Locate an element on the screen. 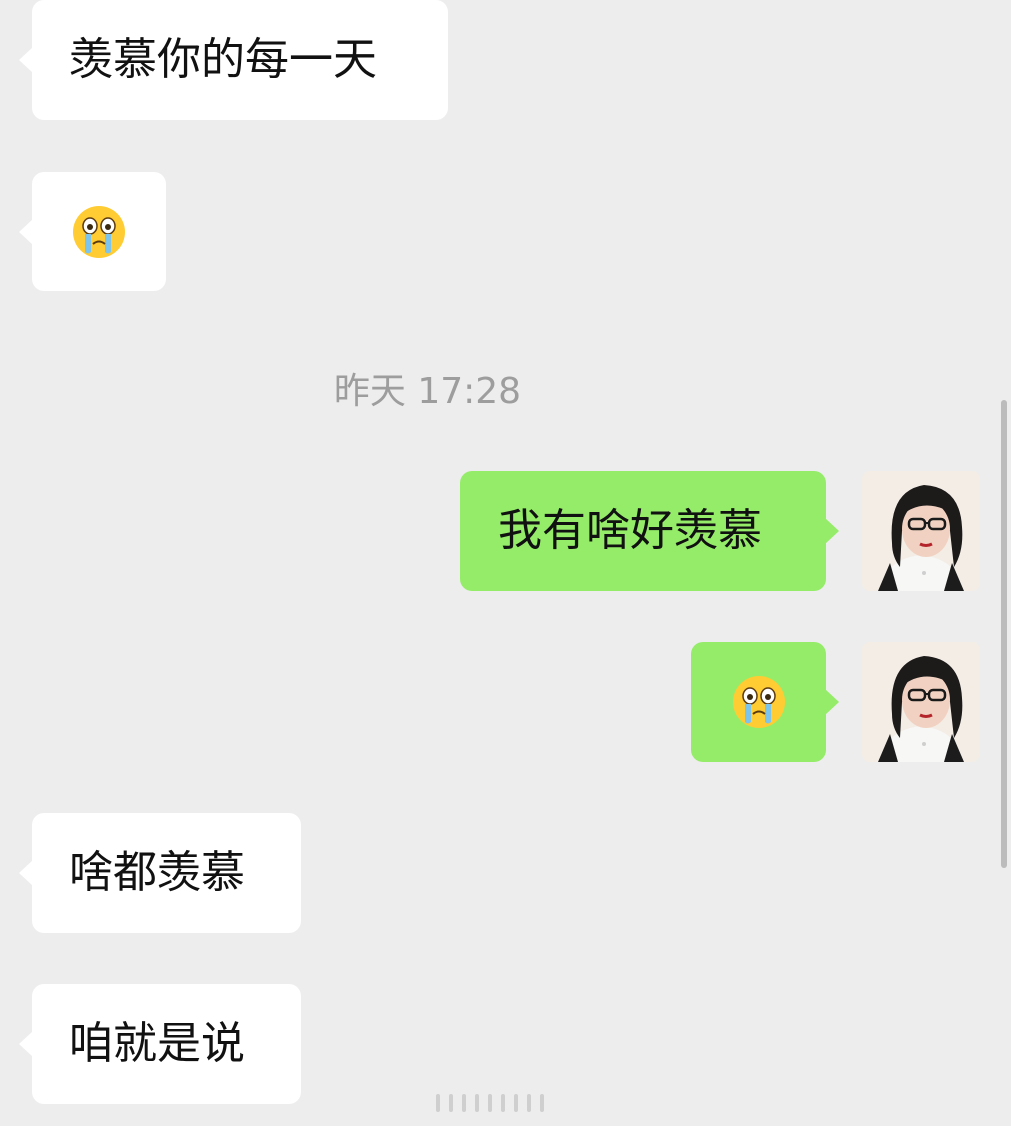  message-bubble-incoming-emoji is located at coordinates (92, 231).